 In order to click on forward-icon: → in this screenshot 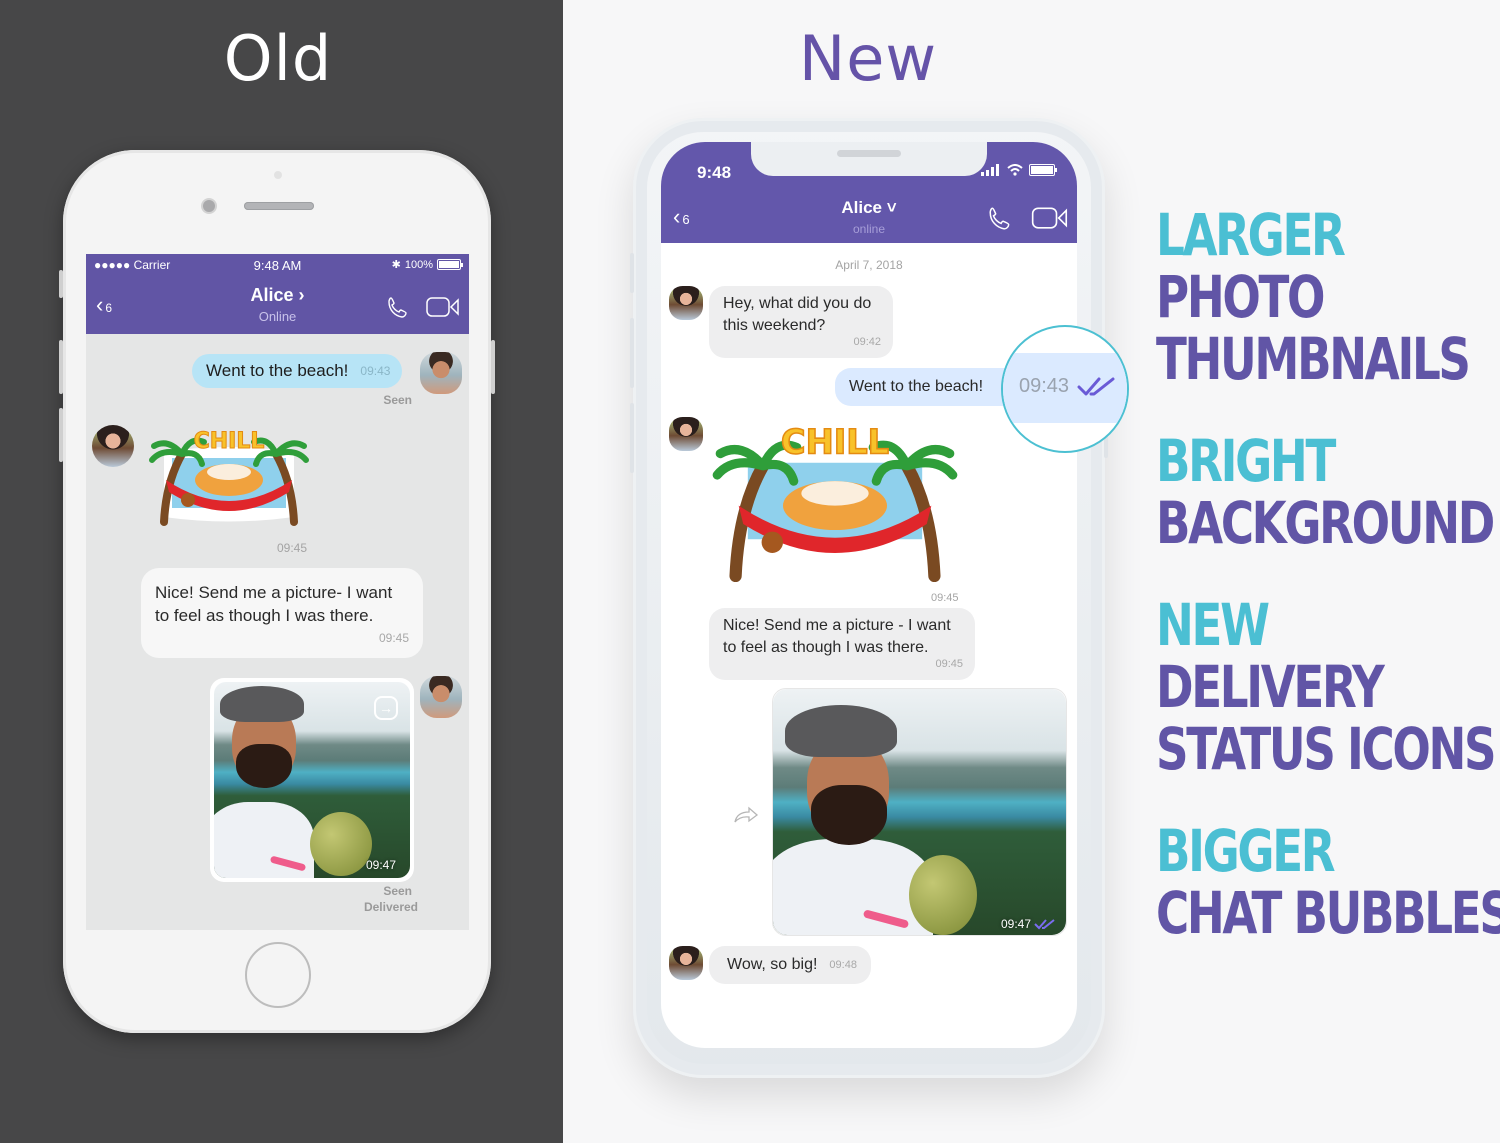, I will do `click(386, 708)`.